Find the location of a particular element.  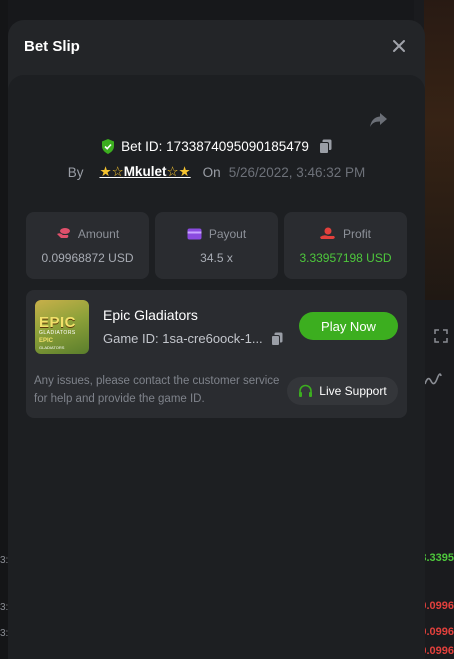

modal-title: Bet Slip is located at coordinates (52, 46).